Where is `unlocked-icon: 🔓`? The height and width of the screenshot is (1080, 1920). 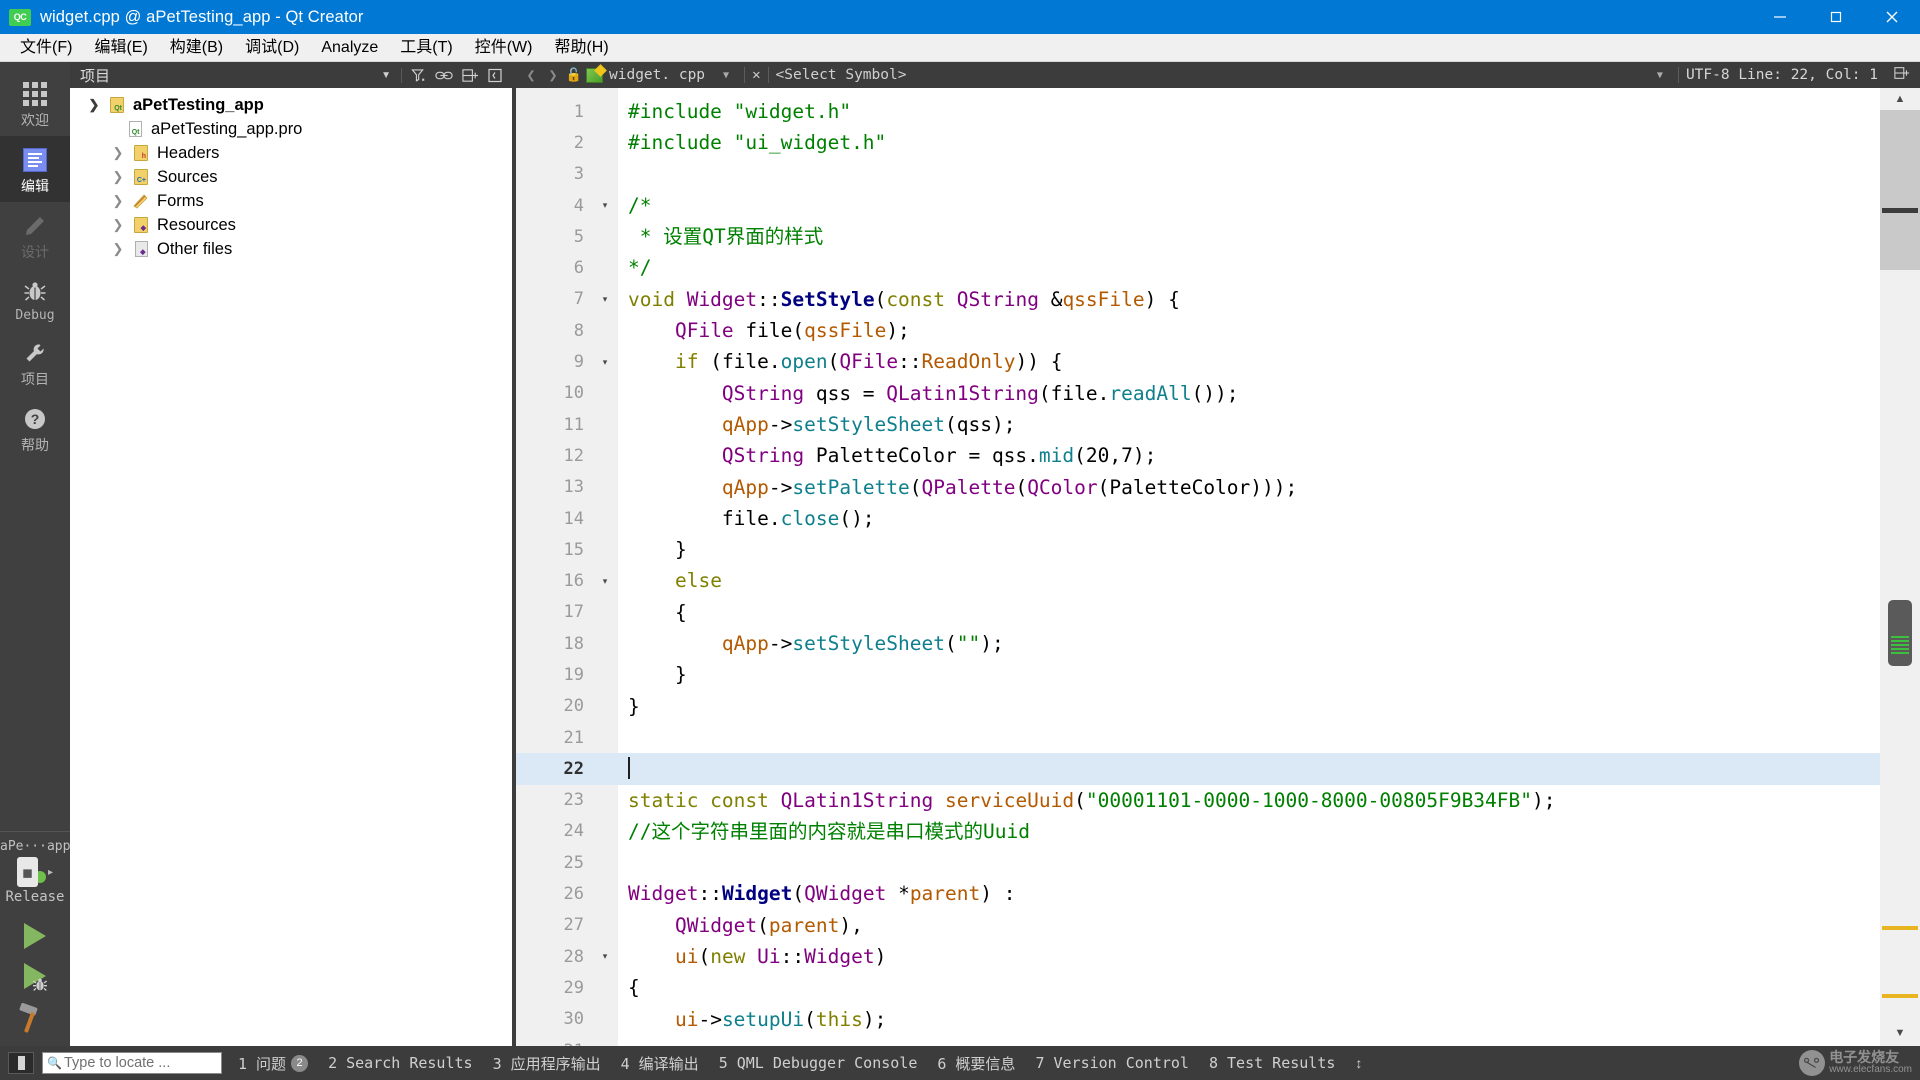
unlocked-icon: 🔓 is located at coordinates (574, 75).